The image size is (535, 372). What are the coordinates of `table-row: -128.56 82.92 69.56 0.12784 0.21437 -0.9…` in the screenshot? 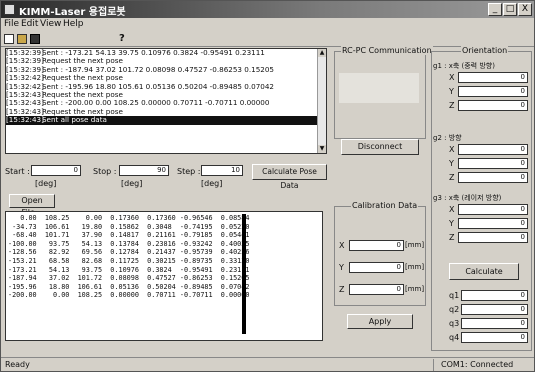 It's located at (164, 252).